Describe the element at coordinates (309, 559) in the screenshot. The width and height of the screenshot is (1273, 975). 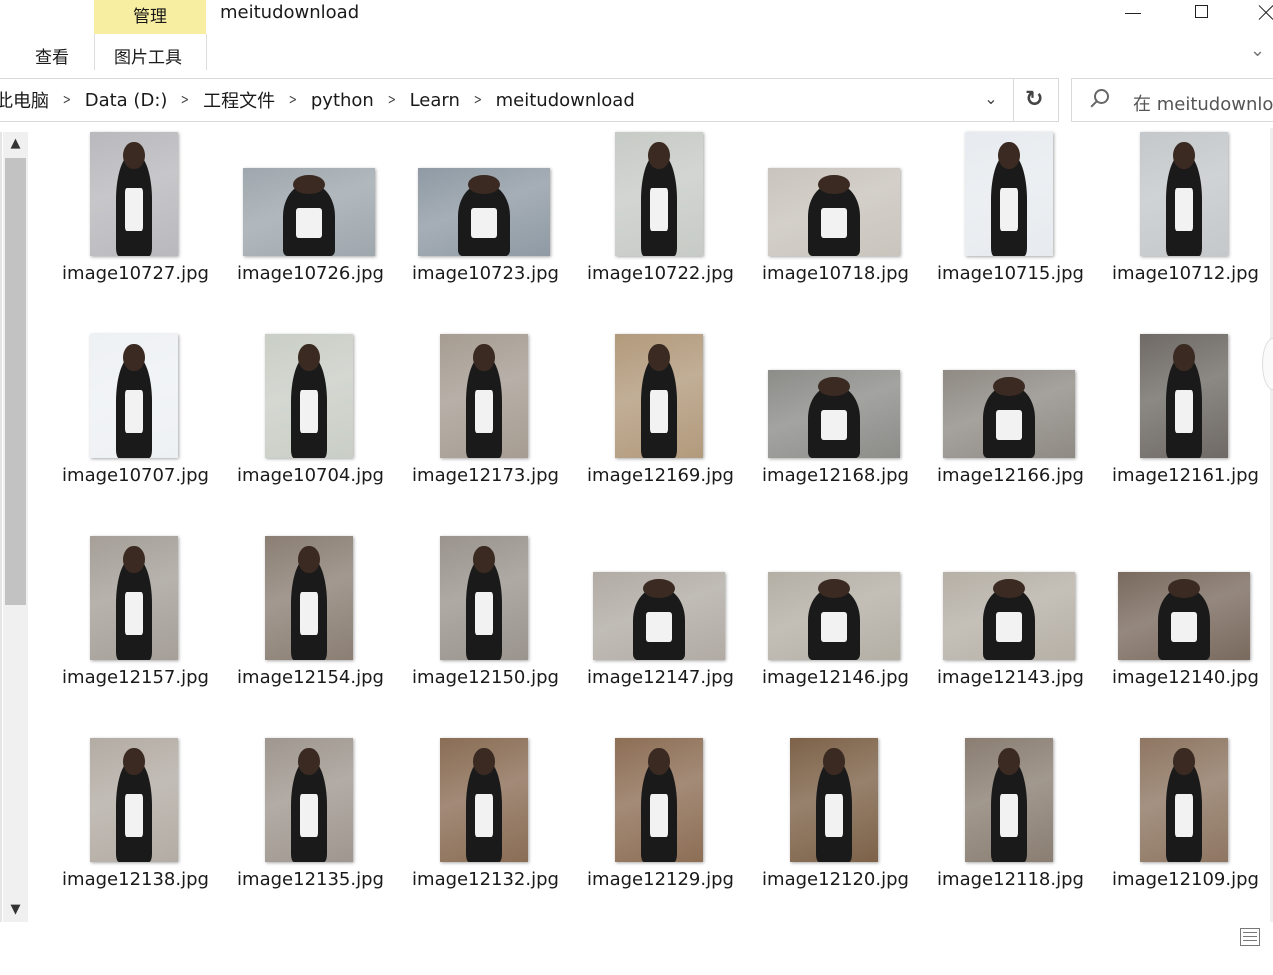
I see `photo-subject-head` at that location.